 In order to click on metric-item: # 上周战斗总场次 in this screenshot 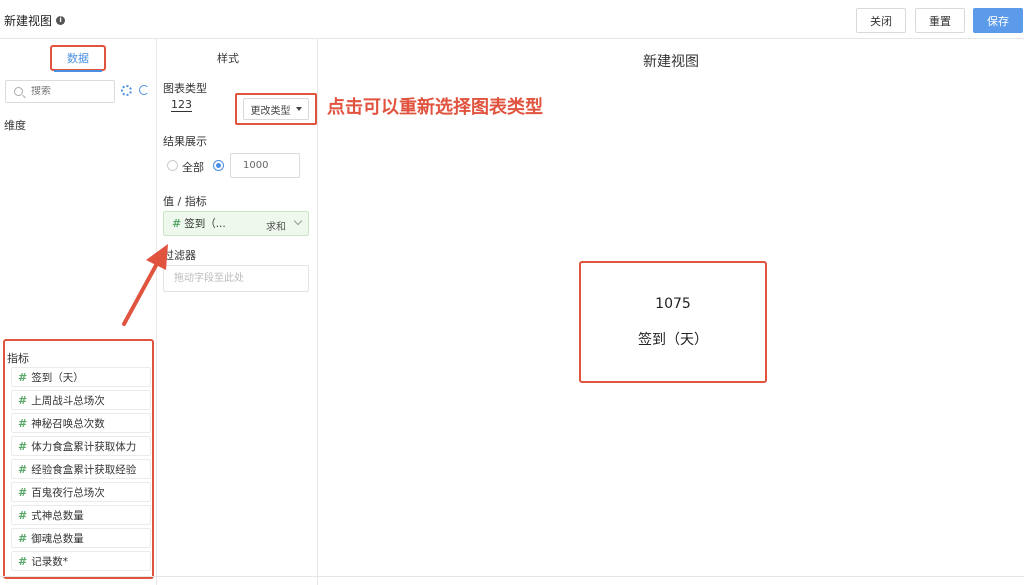, I will do `click(81, 400)`.